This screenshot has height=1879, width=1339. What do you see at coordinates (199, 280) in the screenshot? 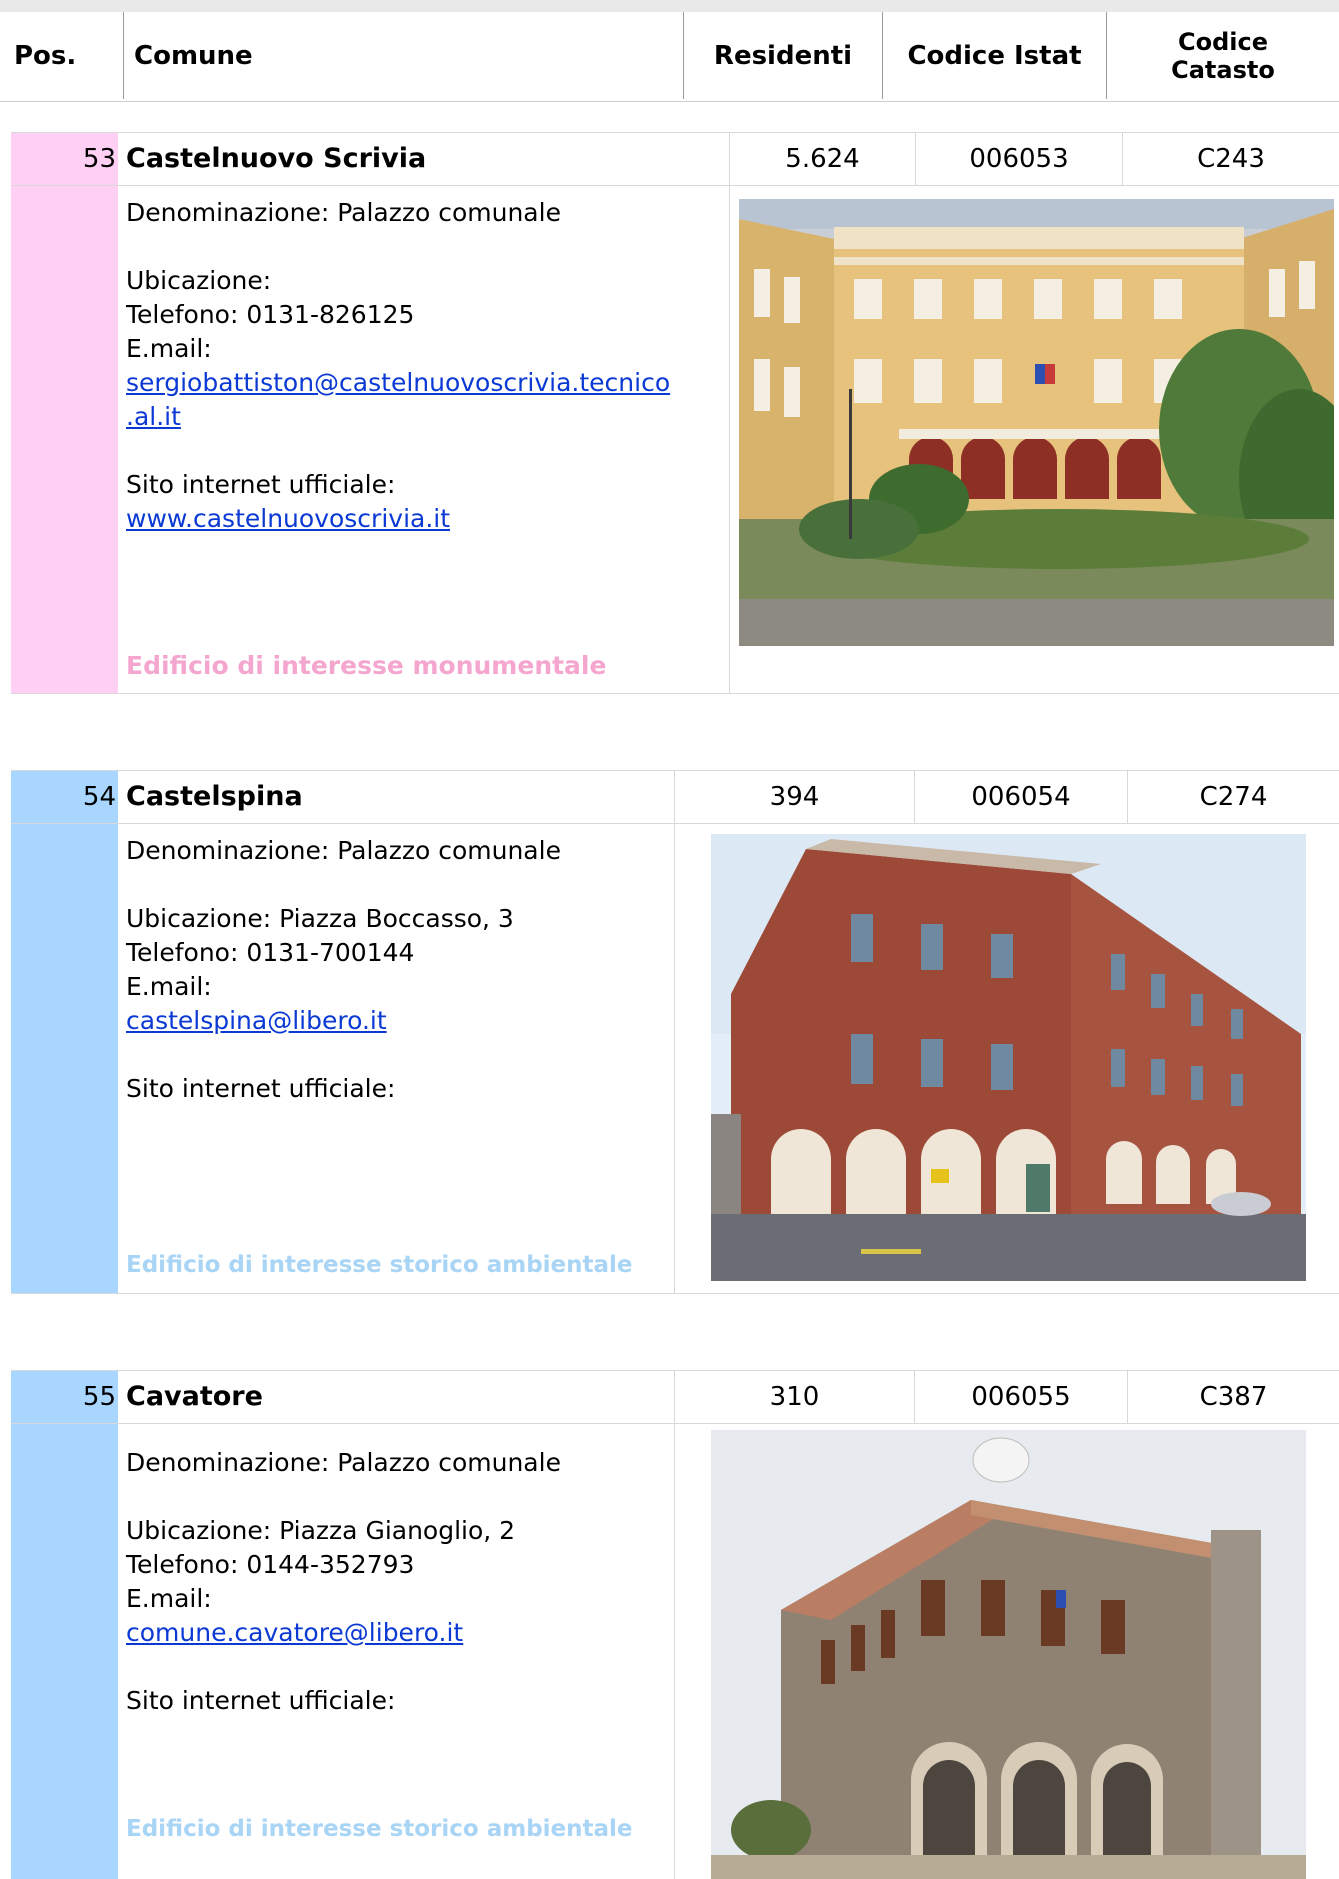
I see `ubicazione: Ubicazione:` at bounding box center [199, 280].